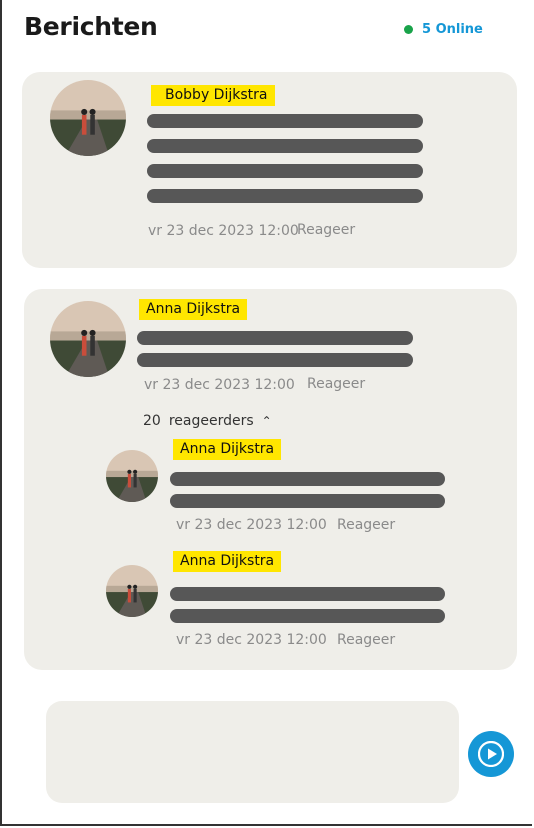  I want to click on online-count: 5 Online, so click(452, 29).